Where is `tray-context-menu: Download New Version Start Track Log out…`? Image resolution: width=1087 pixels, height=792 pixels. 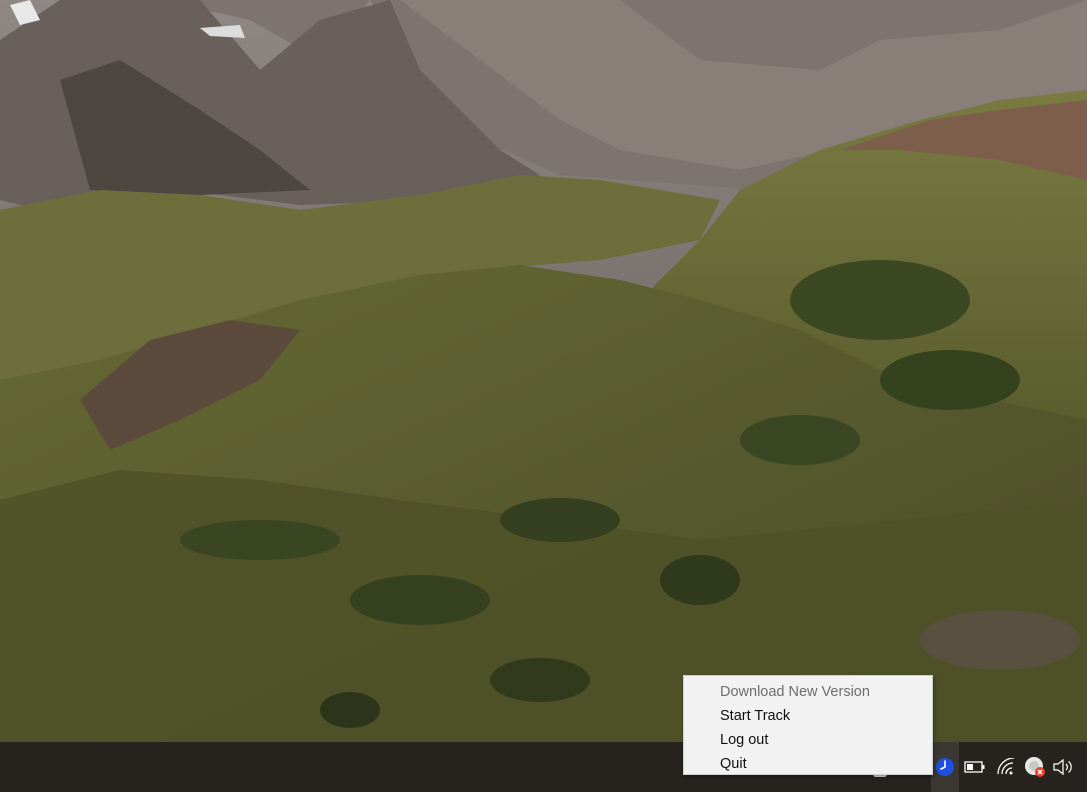 tray-context-menu: Download New Version Start Track Log out… is located at coordinates (808, 725).